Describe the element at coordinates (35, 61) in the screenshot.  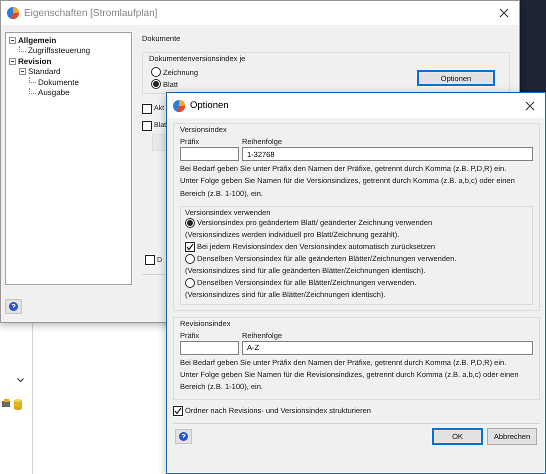
I see `tree-item: Revision` at that location.